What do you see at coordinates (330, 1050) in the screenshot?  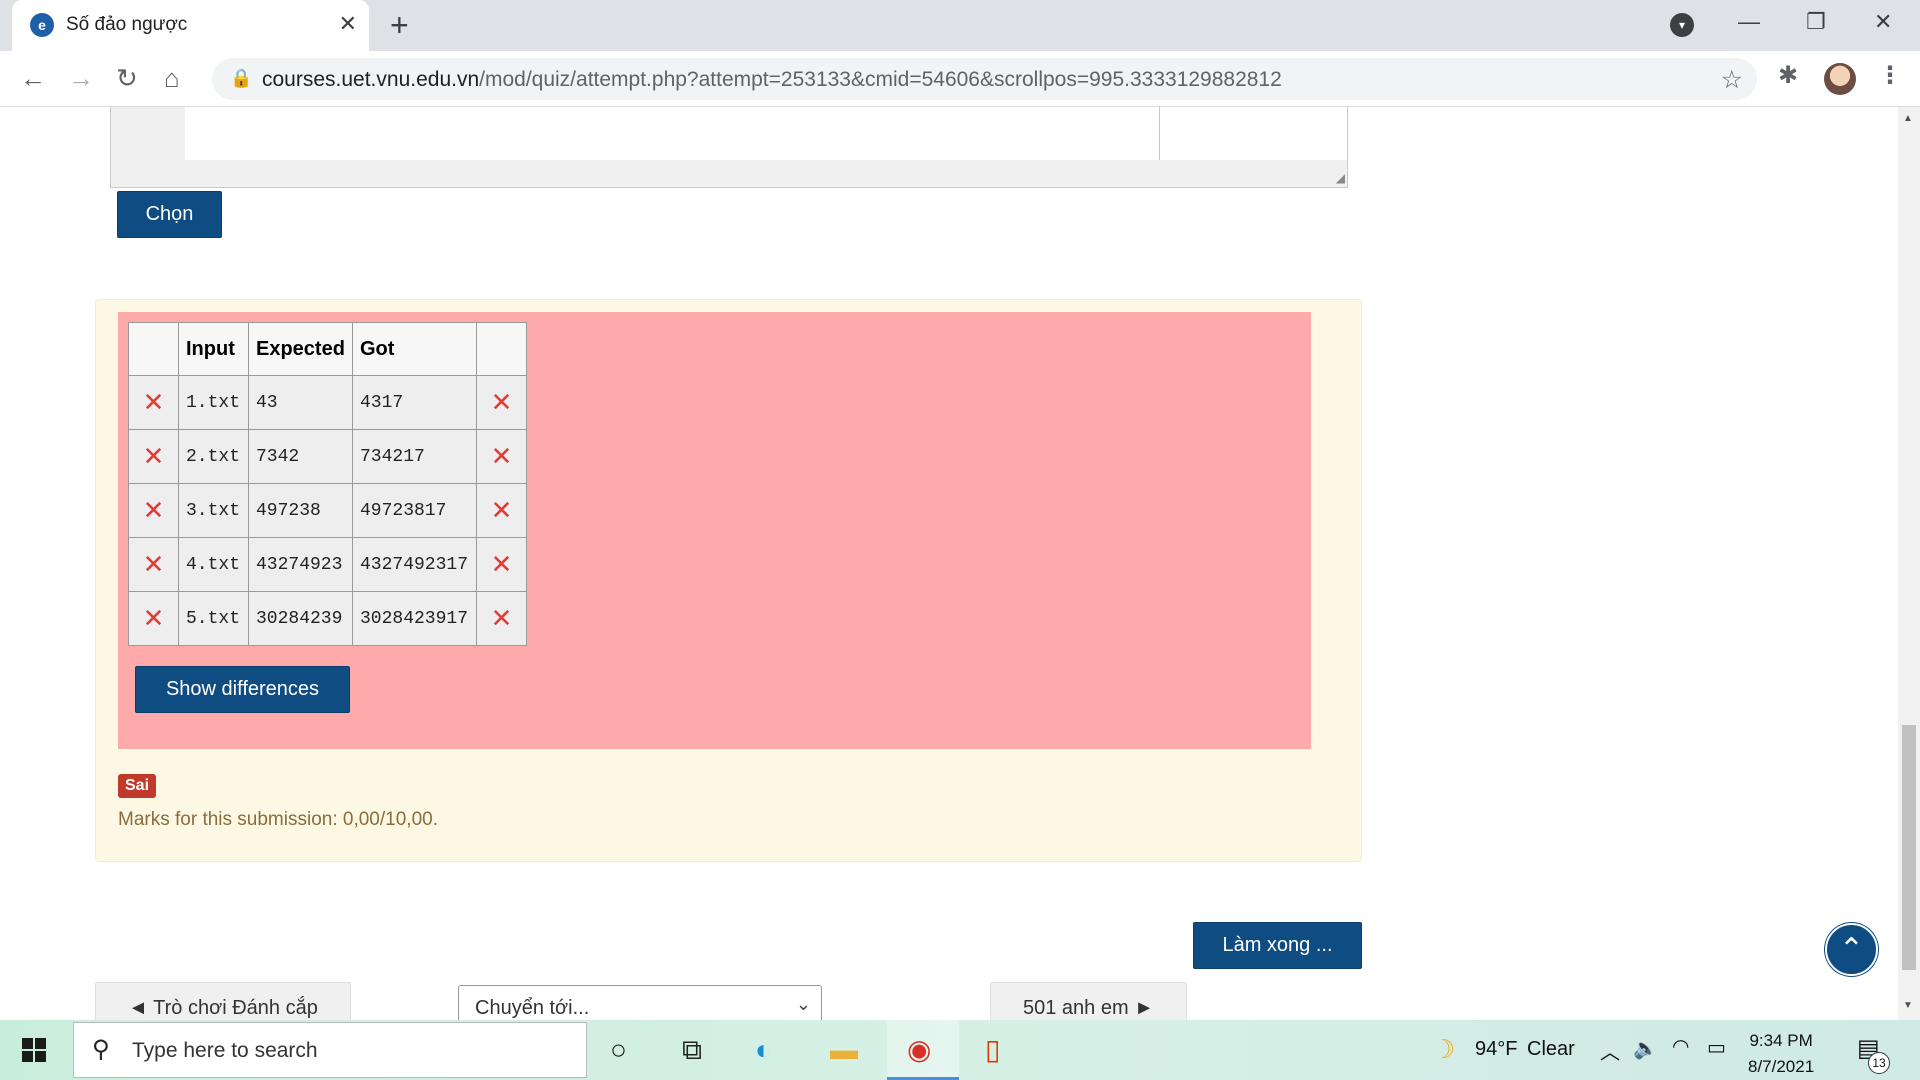 I see `taskbar-search-box: ⚲ Type here to search` at bounding box center [330, 1050].